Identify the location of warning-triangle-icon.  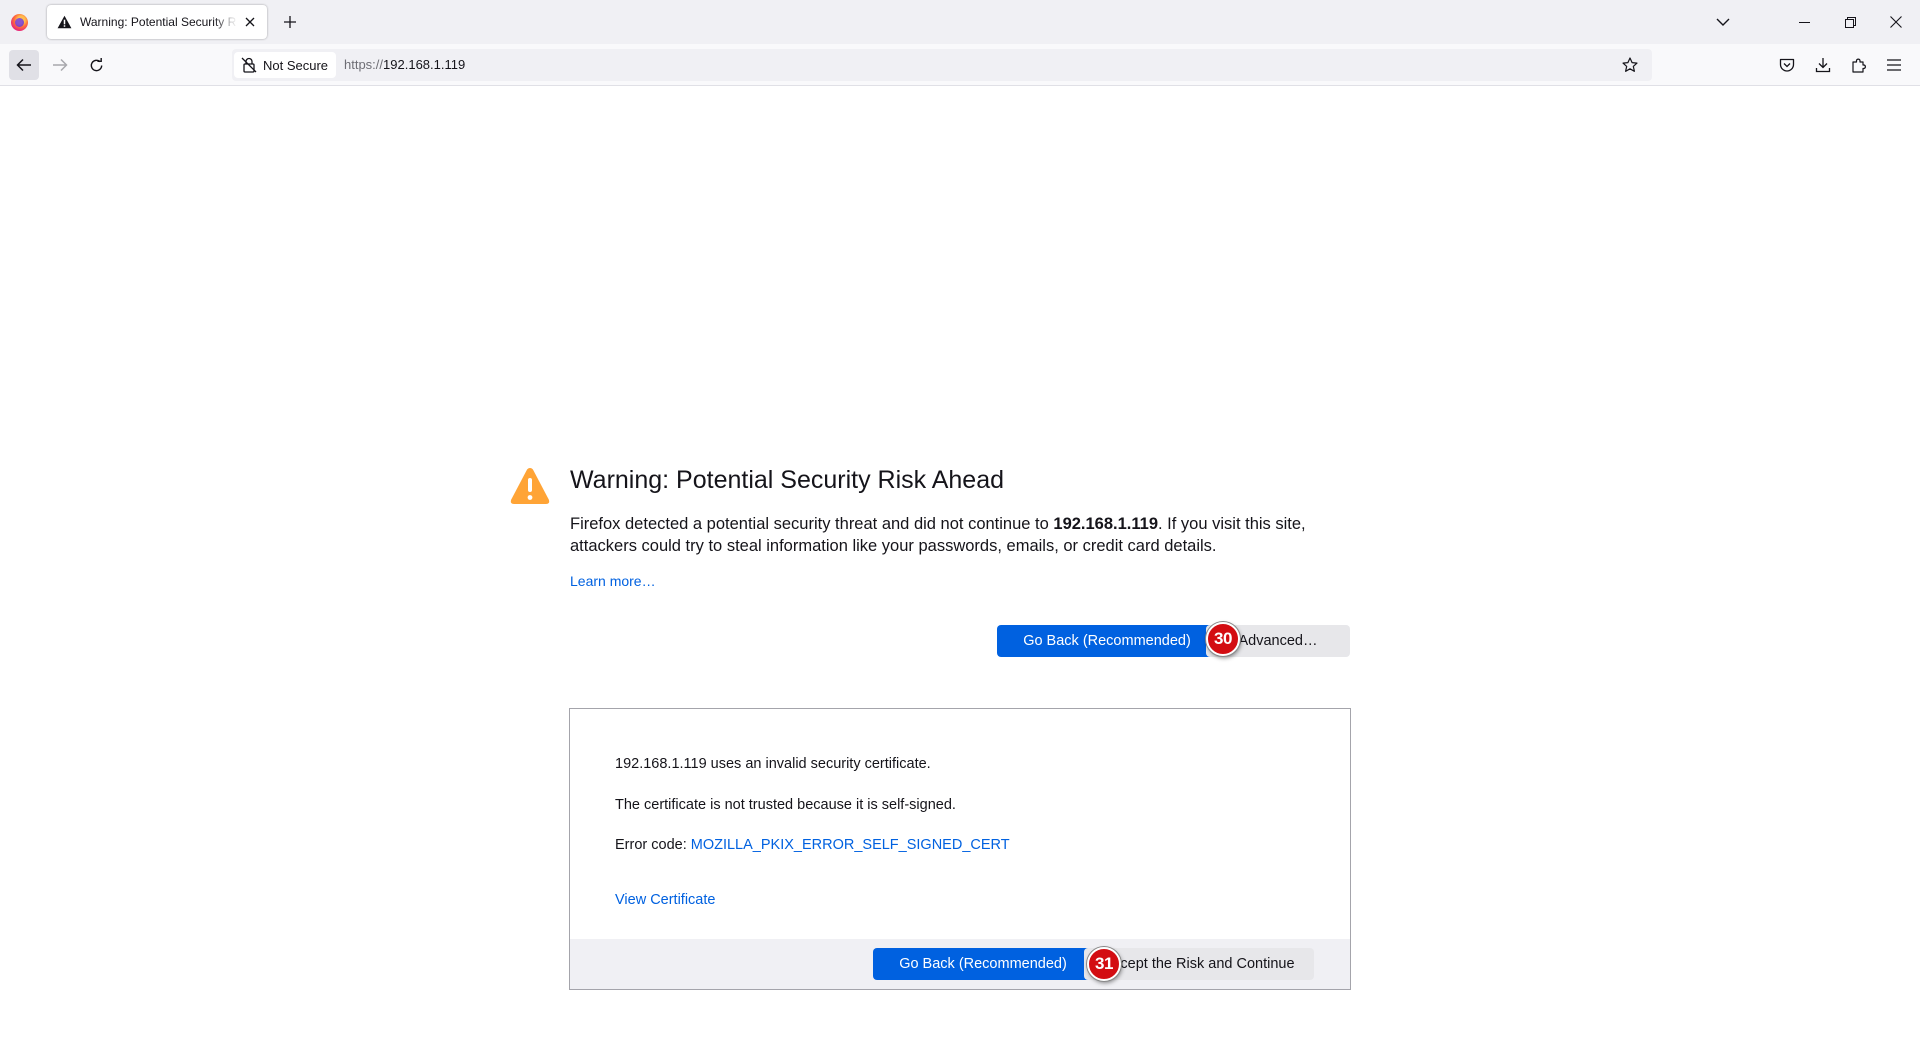
(530, 486).